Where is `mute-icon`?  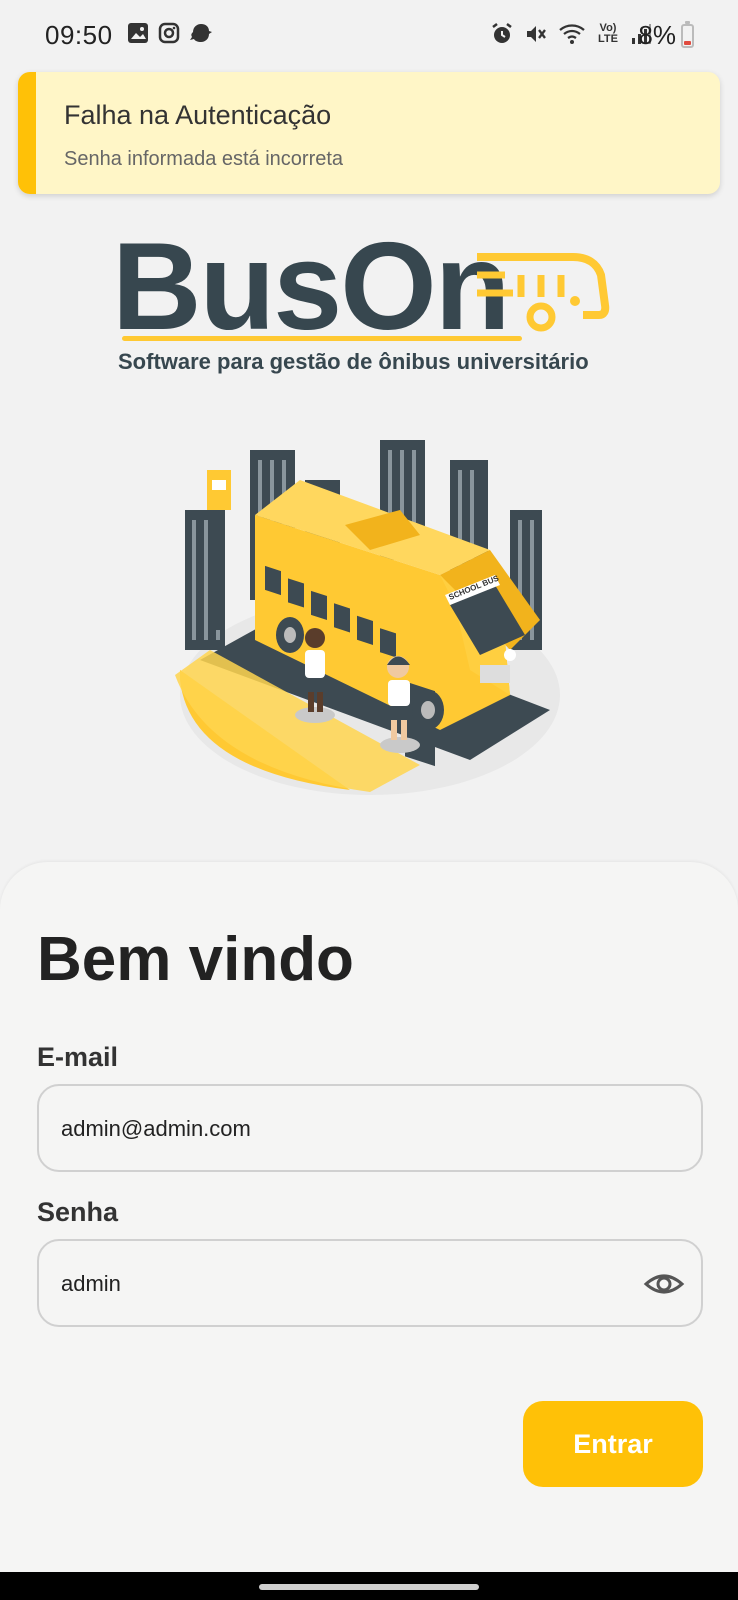
mute-icon is located at coordinates (536, 34).